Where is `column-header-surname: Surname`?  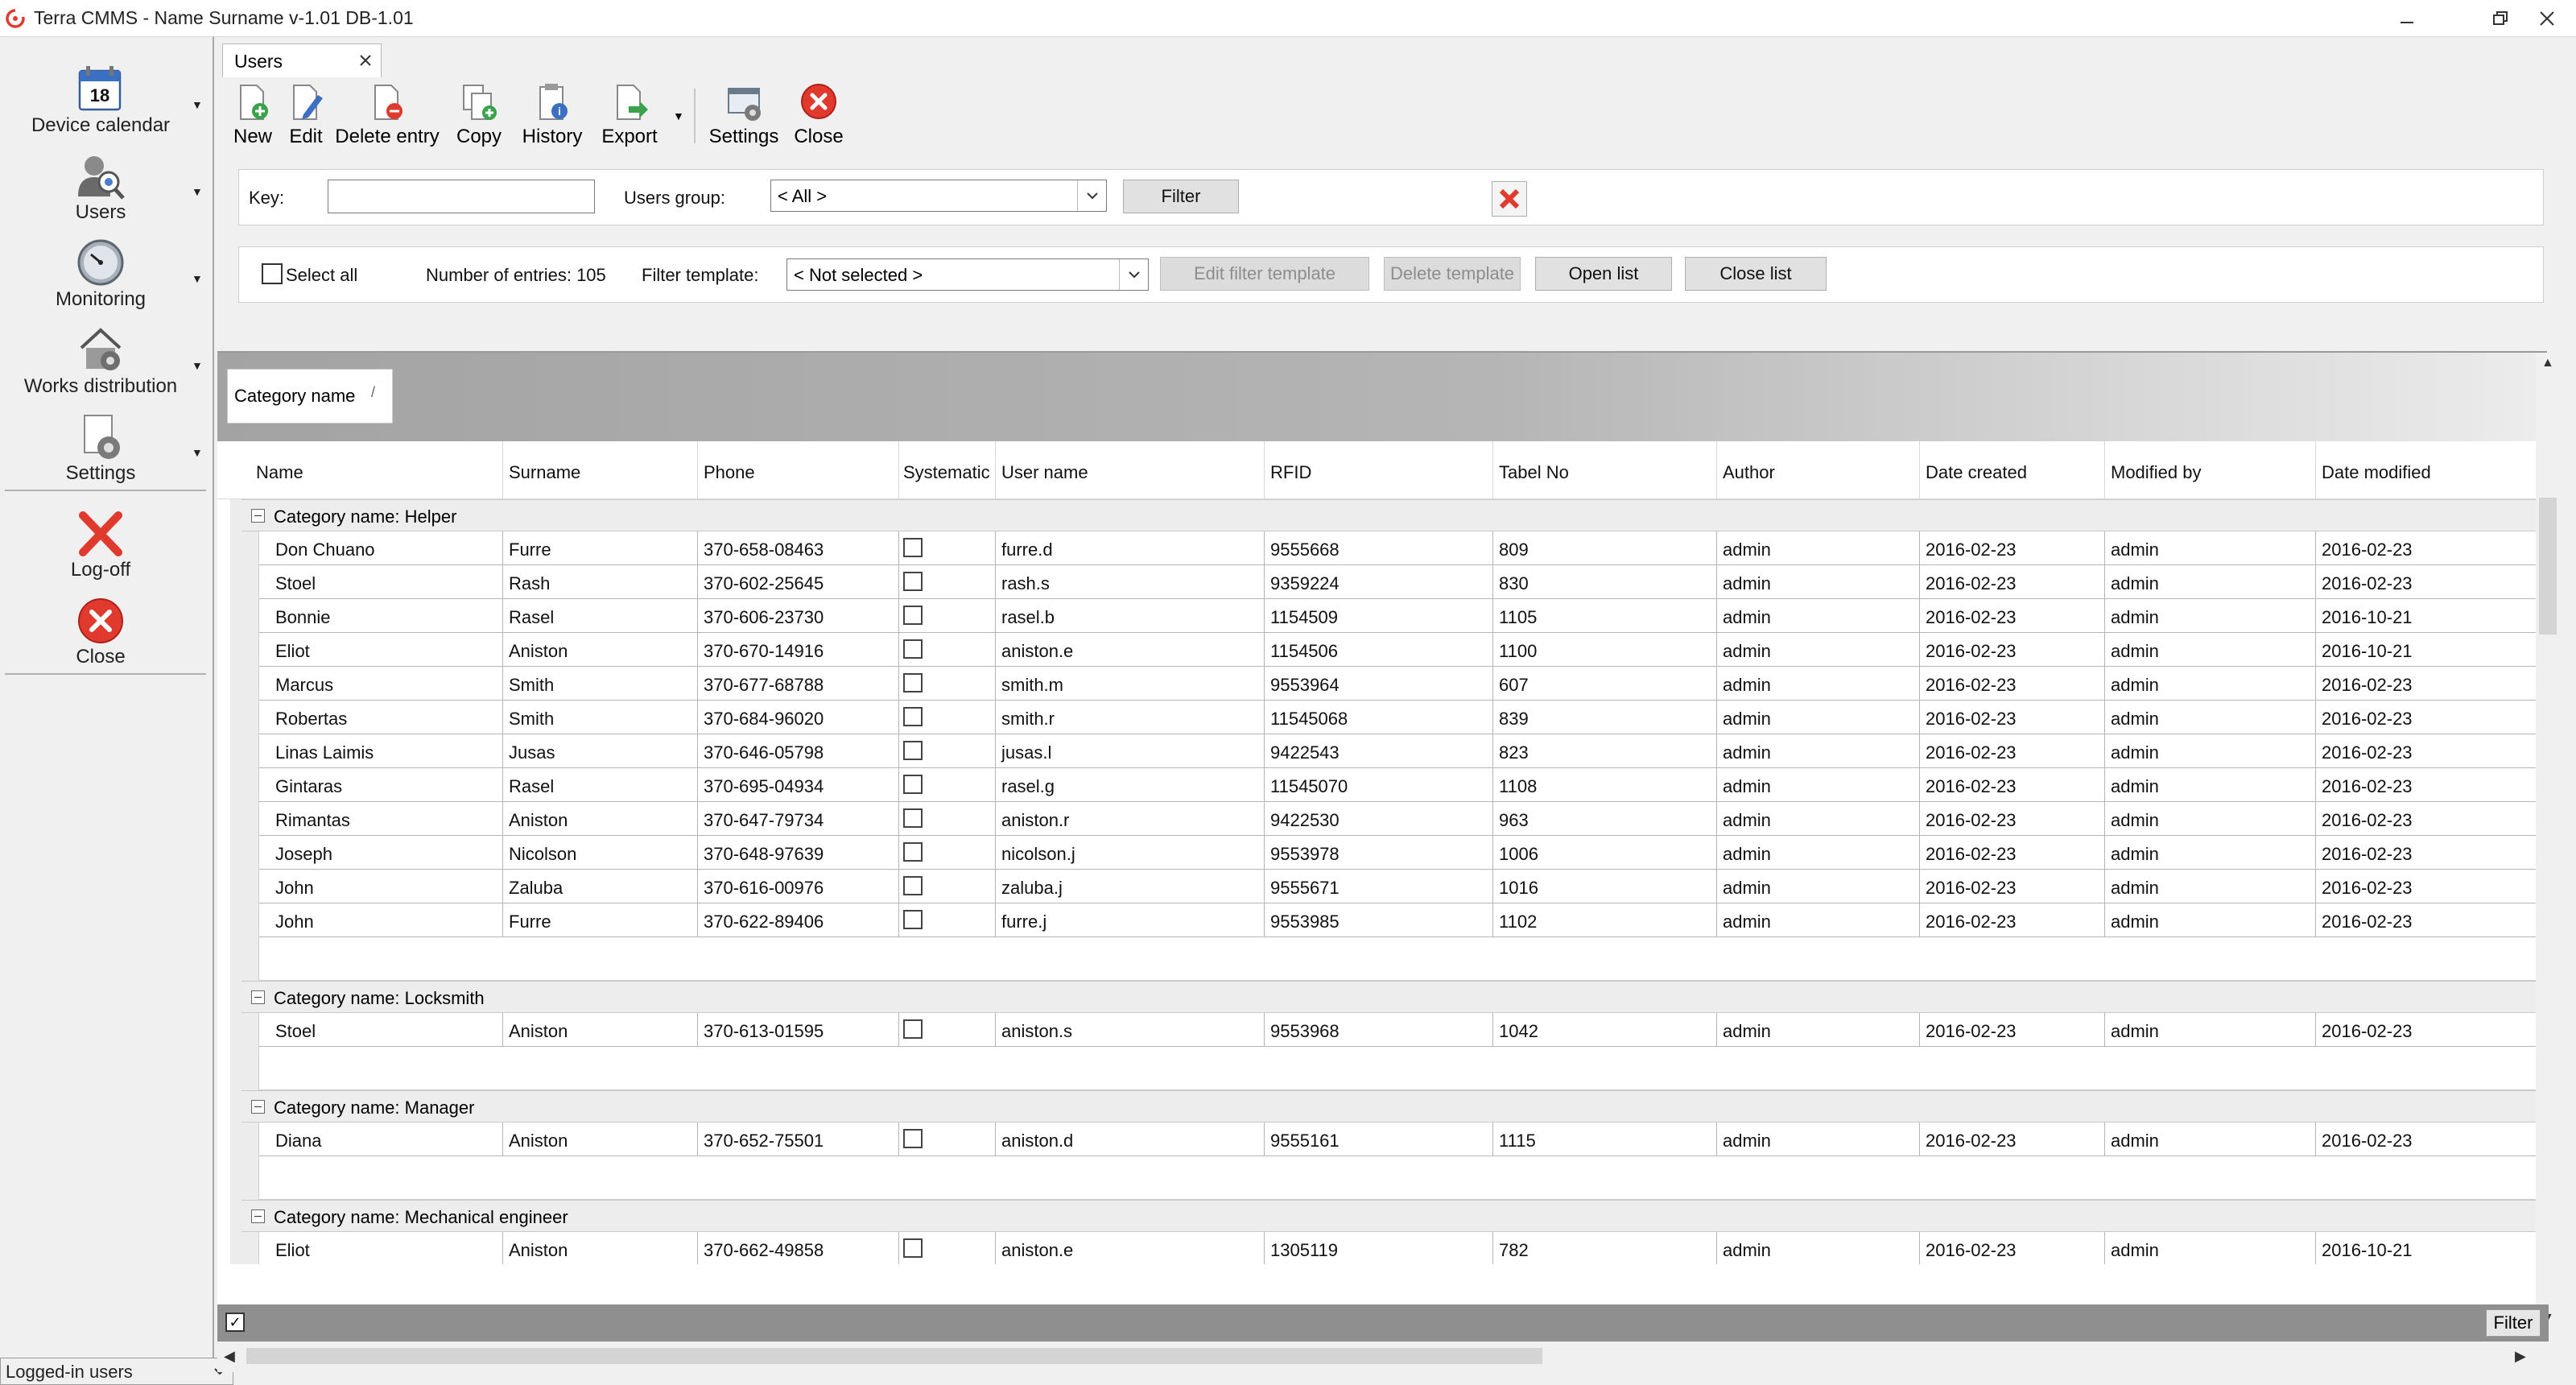 column-header-surname: Surname is located at coordinates (544, 473).